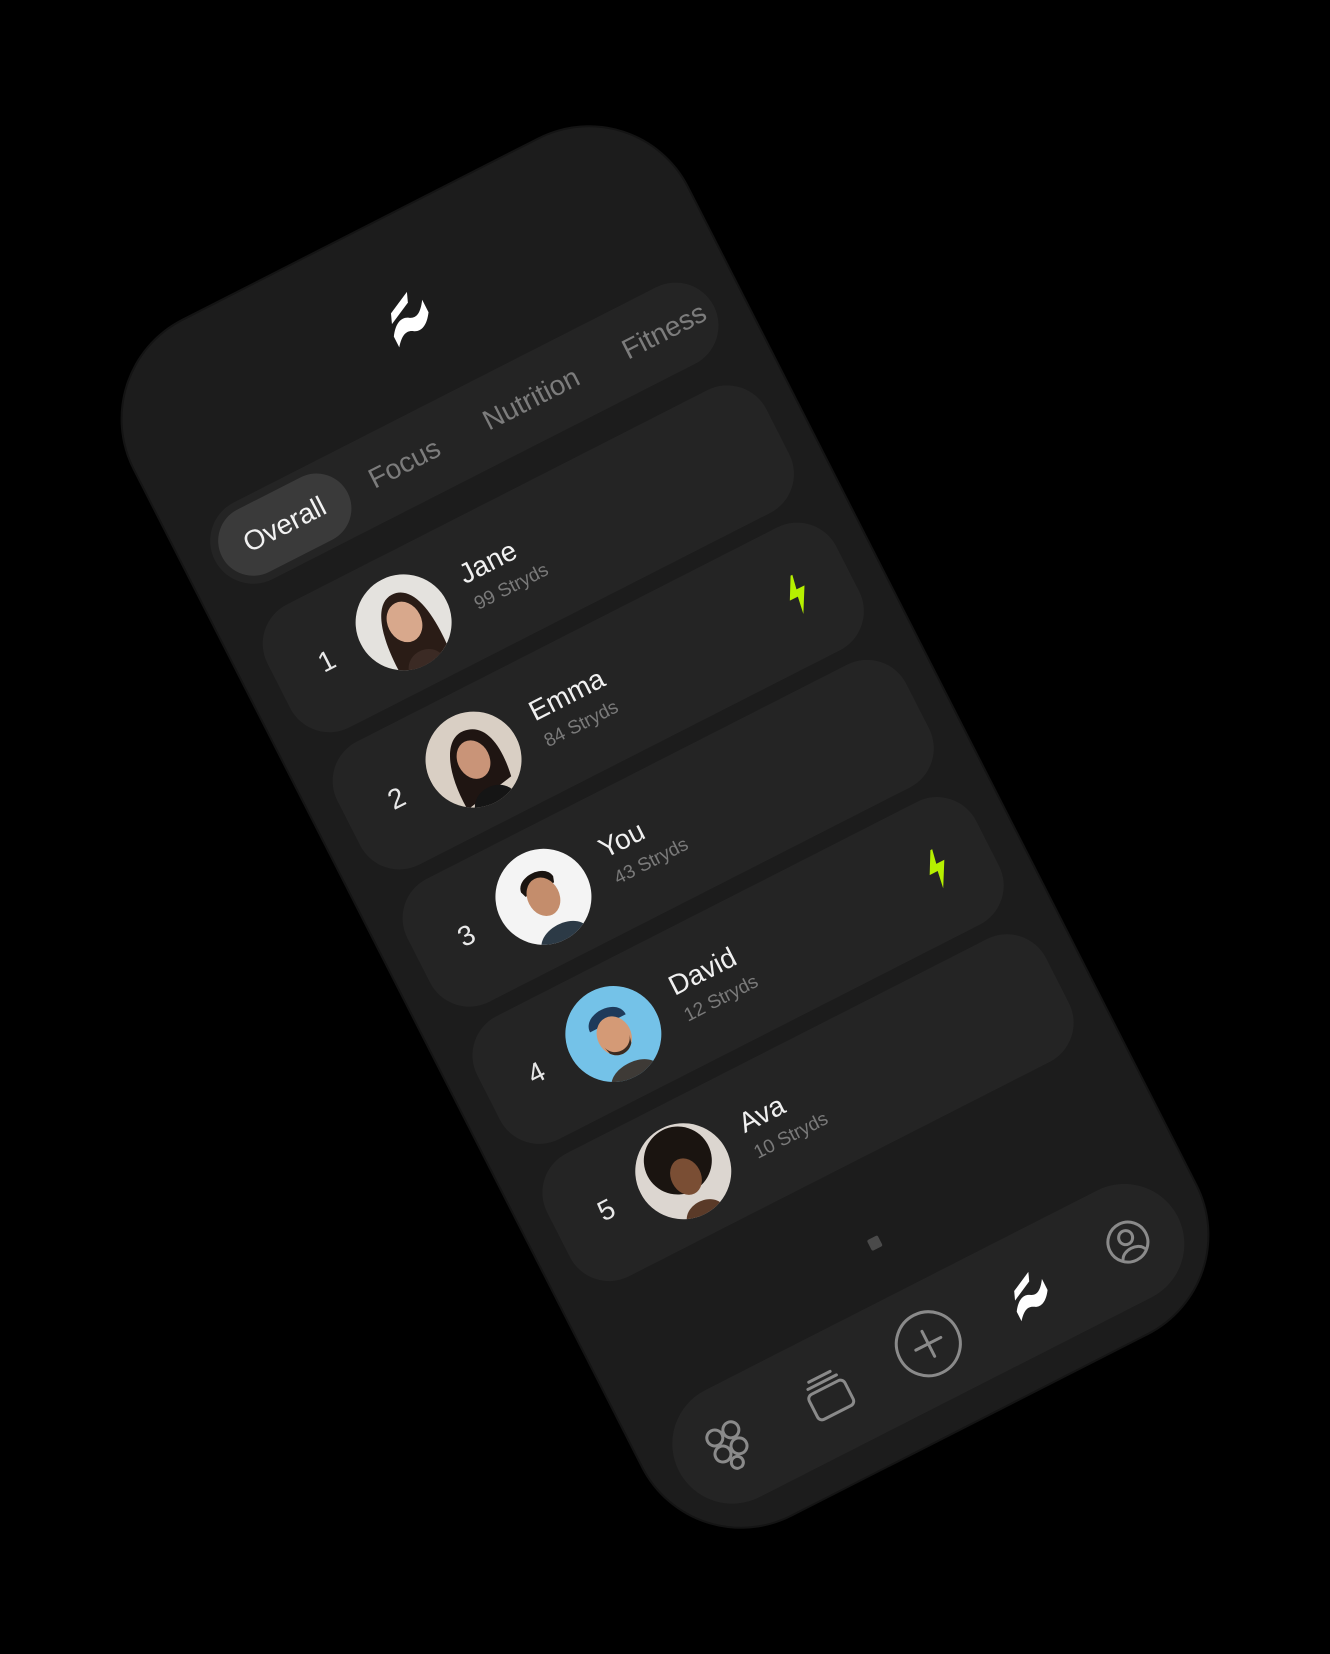 The image size is (1330, 1654). What do you see at coordinates (285, 524) in the screenshot?
I see `tab-overall: Overall` at bounding box center [285, 524].